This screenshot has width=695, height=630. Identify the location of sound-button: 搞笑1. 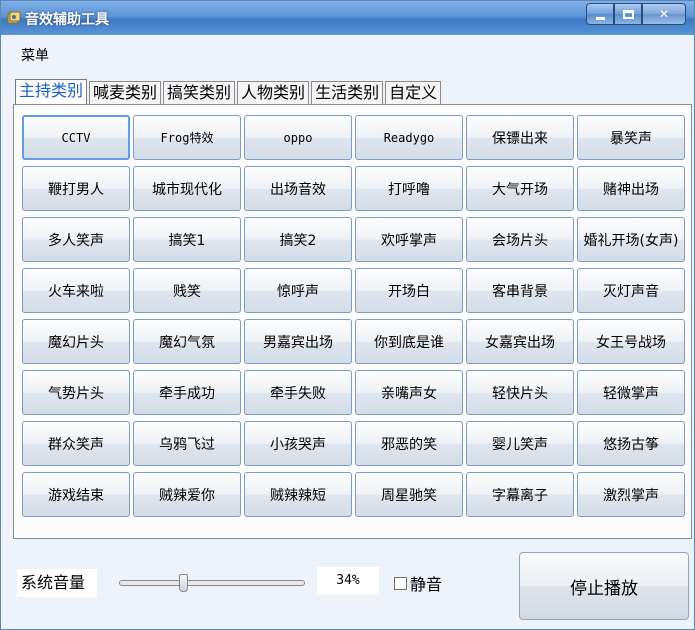
(187, 239).